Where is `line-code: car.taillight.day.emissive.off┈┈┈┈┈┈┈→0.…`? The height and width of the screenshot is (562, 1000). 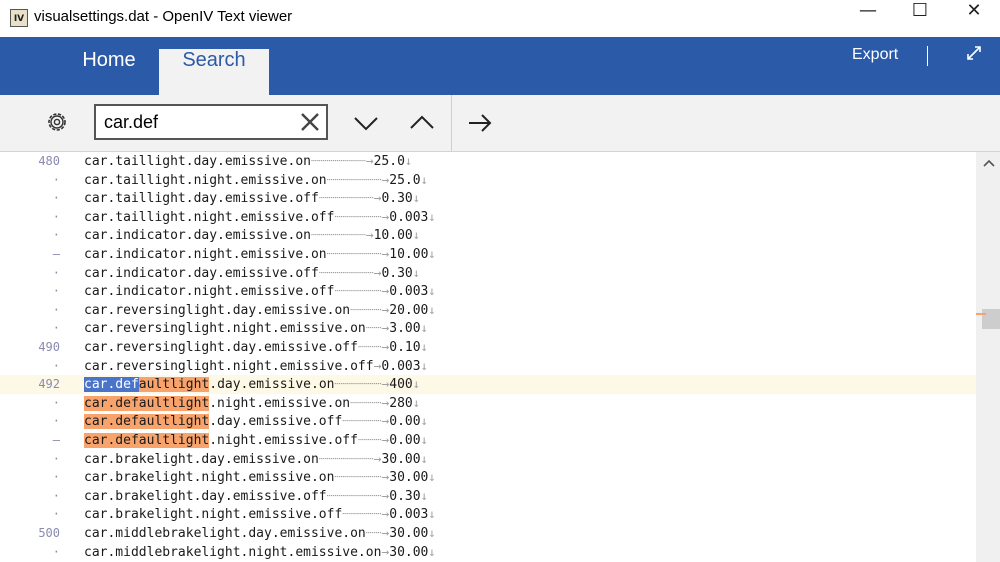
line-code: car.taillight.day.emissive.off┈┈┈┈┈┈┈→0.… is located at coordinates (252, 199).